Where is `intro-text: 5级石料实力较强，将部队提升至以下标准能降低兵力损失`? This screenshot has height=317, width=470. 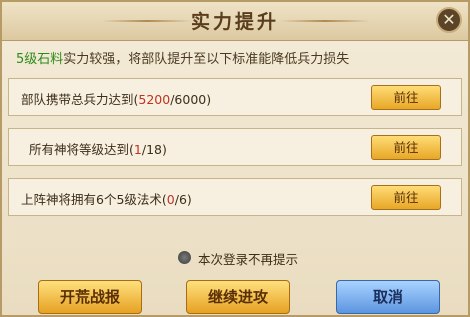
intro-text: 5级石料实力较强，将部队提升至以下标准能降低兵力损失 is located at coordinates (182, 57).